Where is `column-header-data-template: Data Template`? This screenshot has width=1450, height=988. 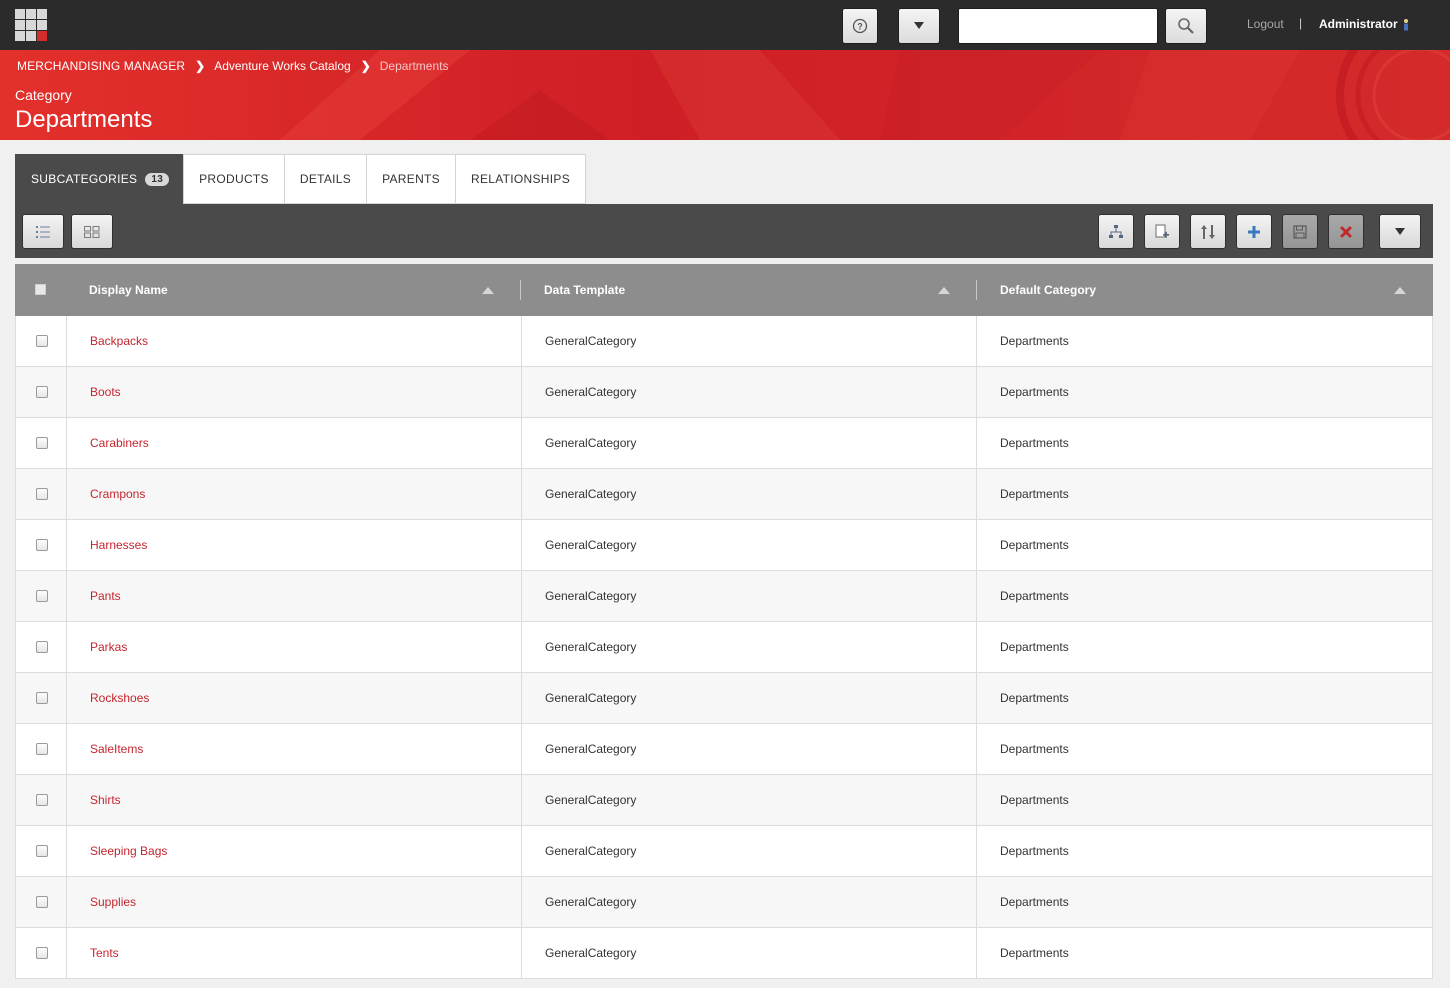 column-header-data-template: Data Template is located at coordinates (584, 290).